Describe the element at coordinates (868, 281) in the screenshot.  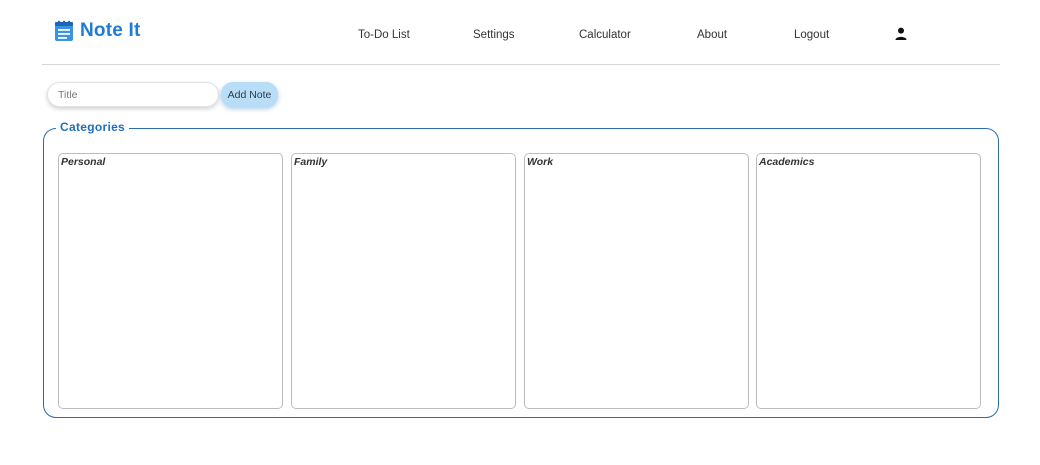
I see `category-box-academics: Academics` at that location.